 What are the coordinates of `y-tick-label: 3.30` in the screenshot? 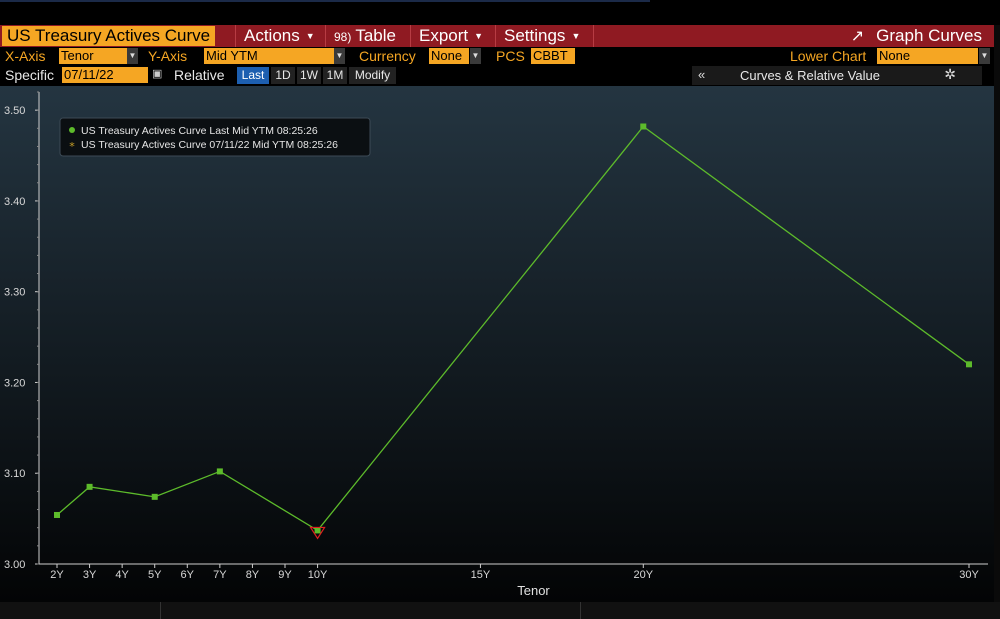 It's located at (14, 293).